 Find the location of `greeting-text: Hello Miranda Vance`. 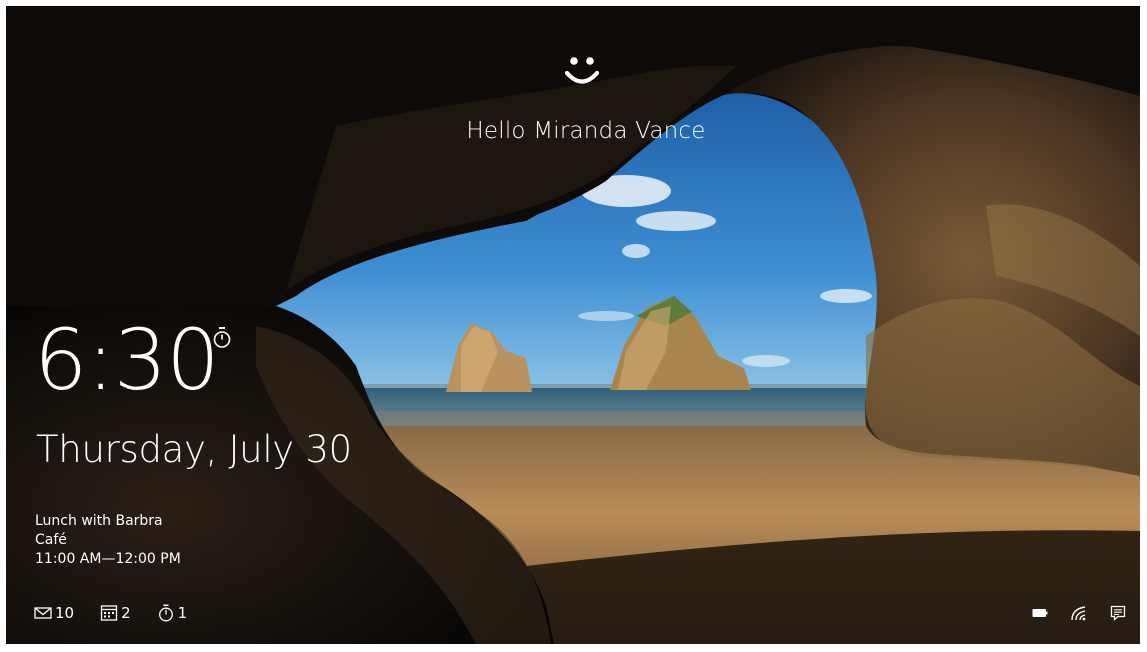

greeting-text: Hello Miranda Vance is located at coordinates (586, 131).